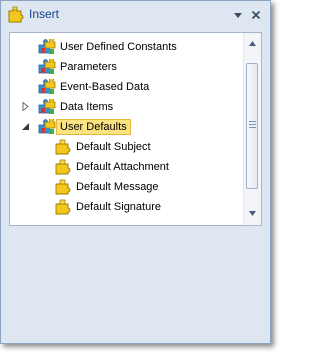 The image size is (320, 352). Describe the element at coordinates (252, 213) in the screenshot. I see `scroll-down-arrow-icon` at that location.